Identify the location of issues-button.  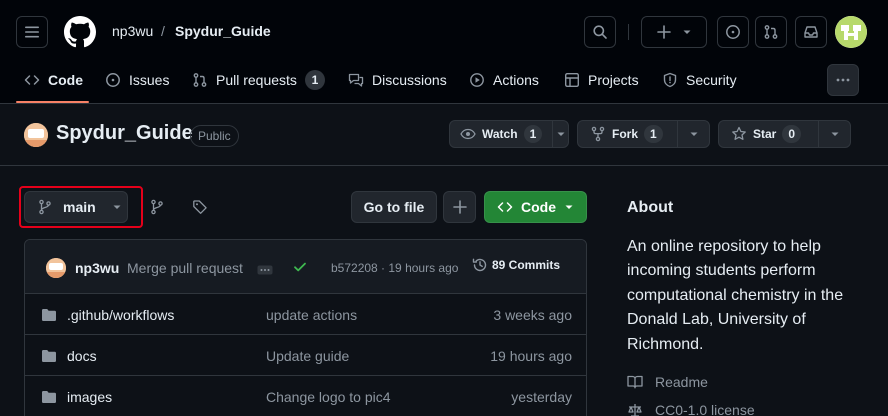
(733, 32).